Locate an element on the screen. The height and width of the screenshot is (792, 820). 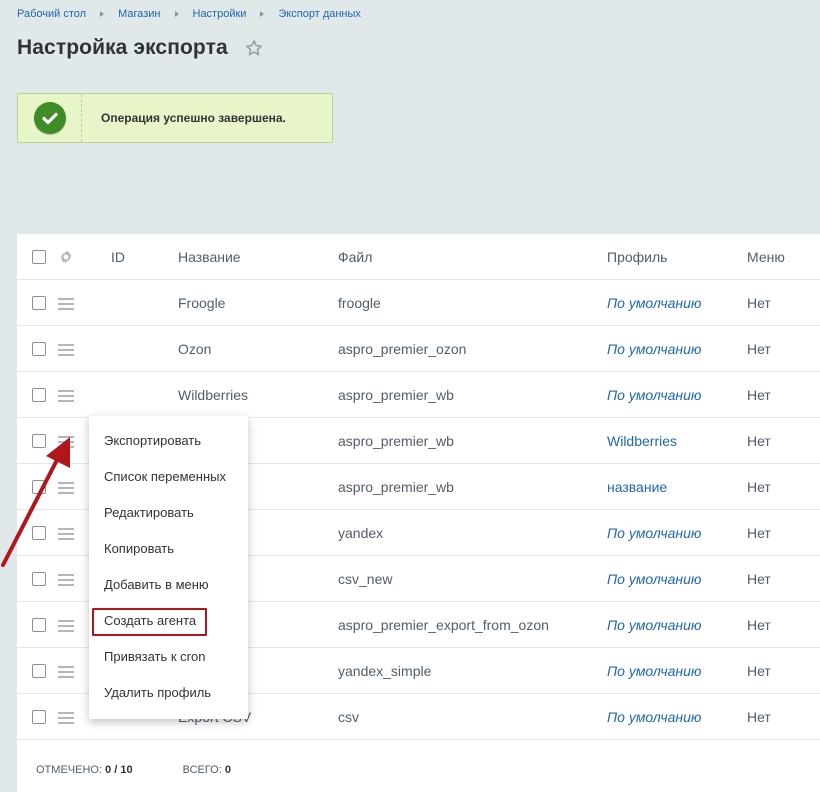
star-icon is located at coordinates (254, 48).